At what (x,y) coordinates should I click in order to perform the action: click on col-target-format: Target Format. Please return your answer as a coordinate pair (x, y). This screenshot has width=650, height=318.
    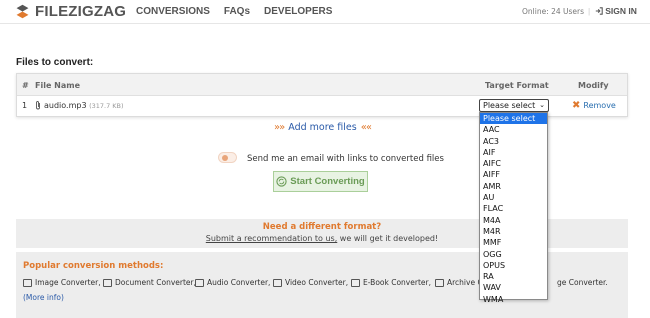
    Looking at the image, I should click on (517, 85).